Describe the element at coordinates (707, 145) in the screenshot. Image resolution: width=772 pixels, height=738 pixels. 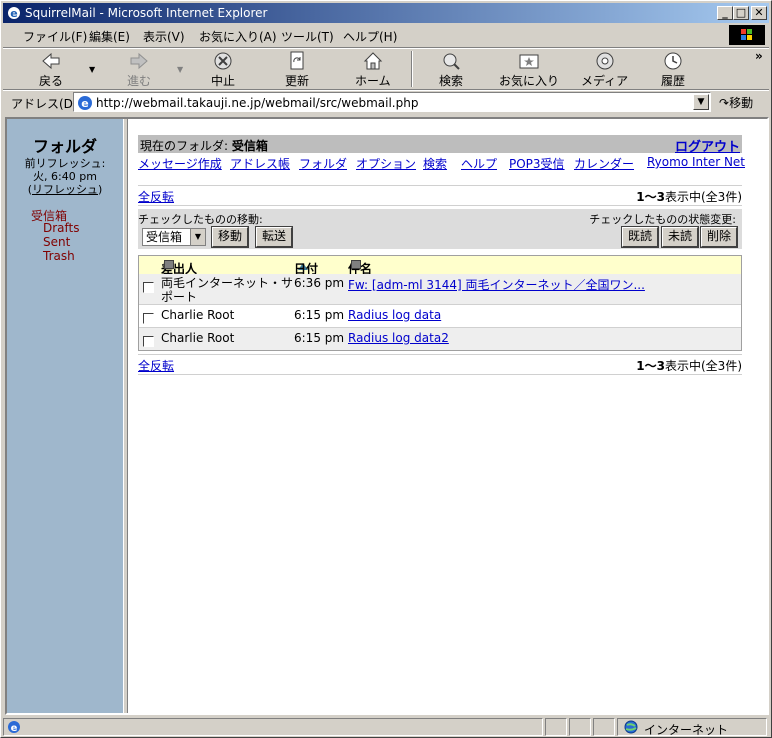
I see `logout-link: ログアウト` at that location.